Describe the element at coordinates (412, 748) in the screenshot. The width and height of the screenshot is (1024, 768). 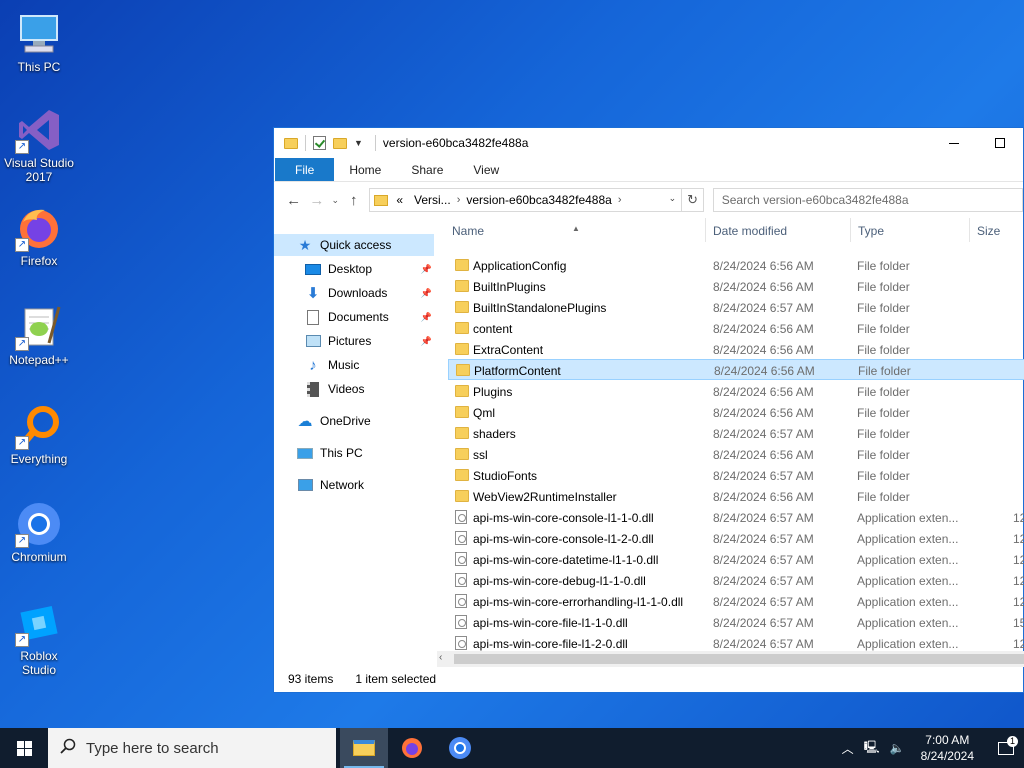
I see `taskbar-firefox` at that location.